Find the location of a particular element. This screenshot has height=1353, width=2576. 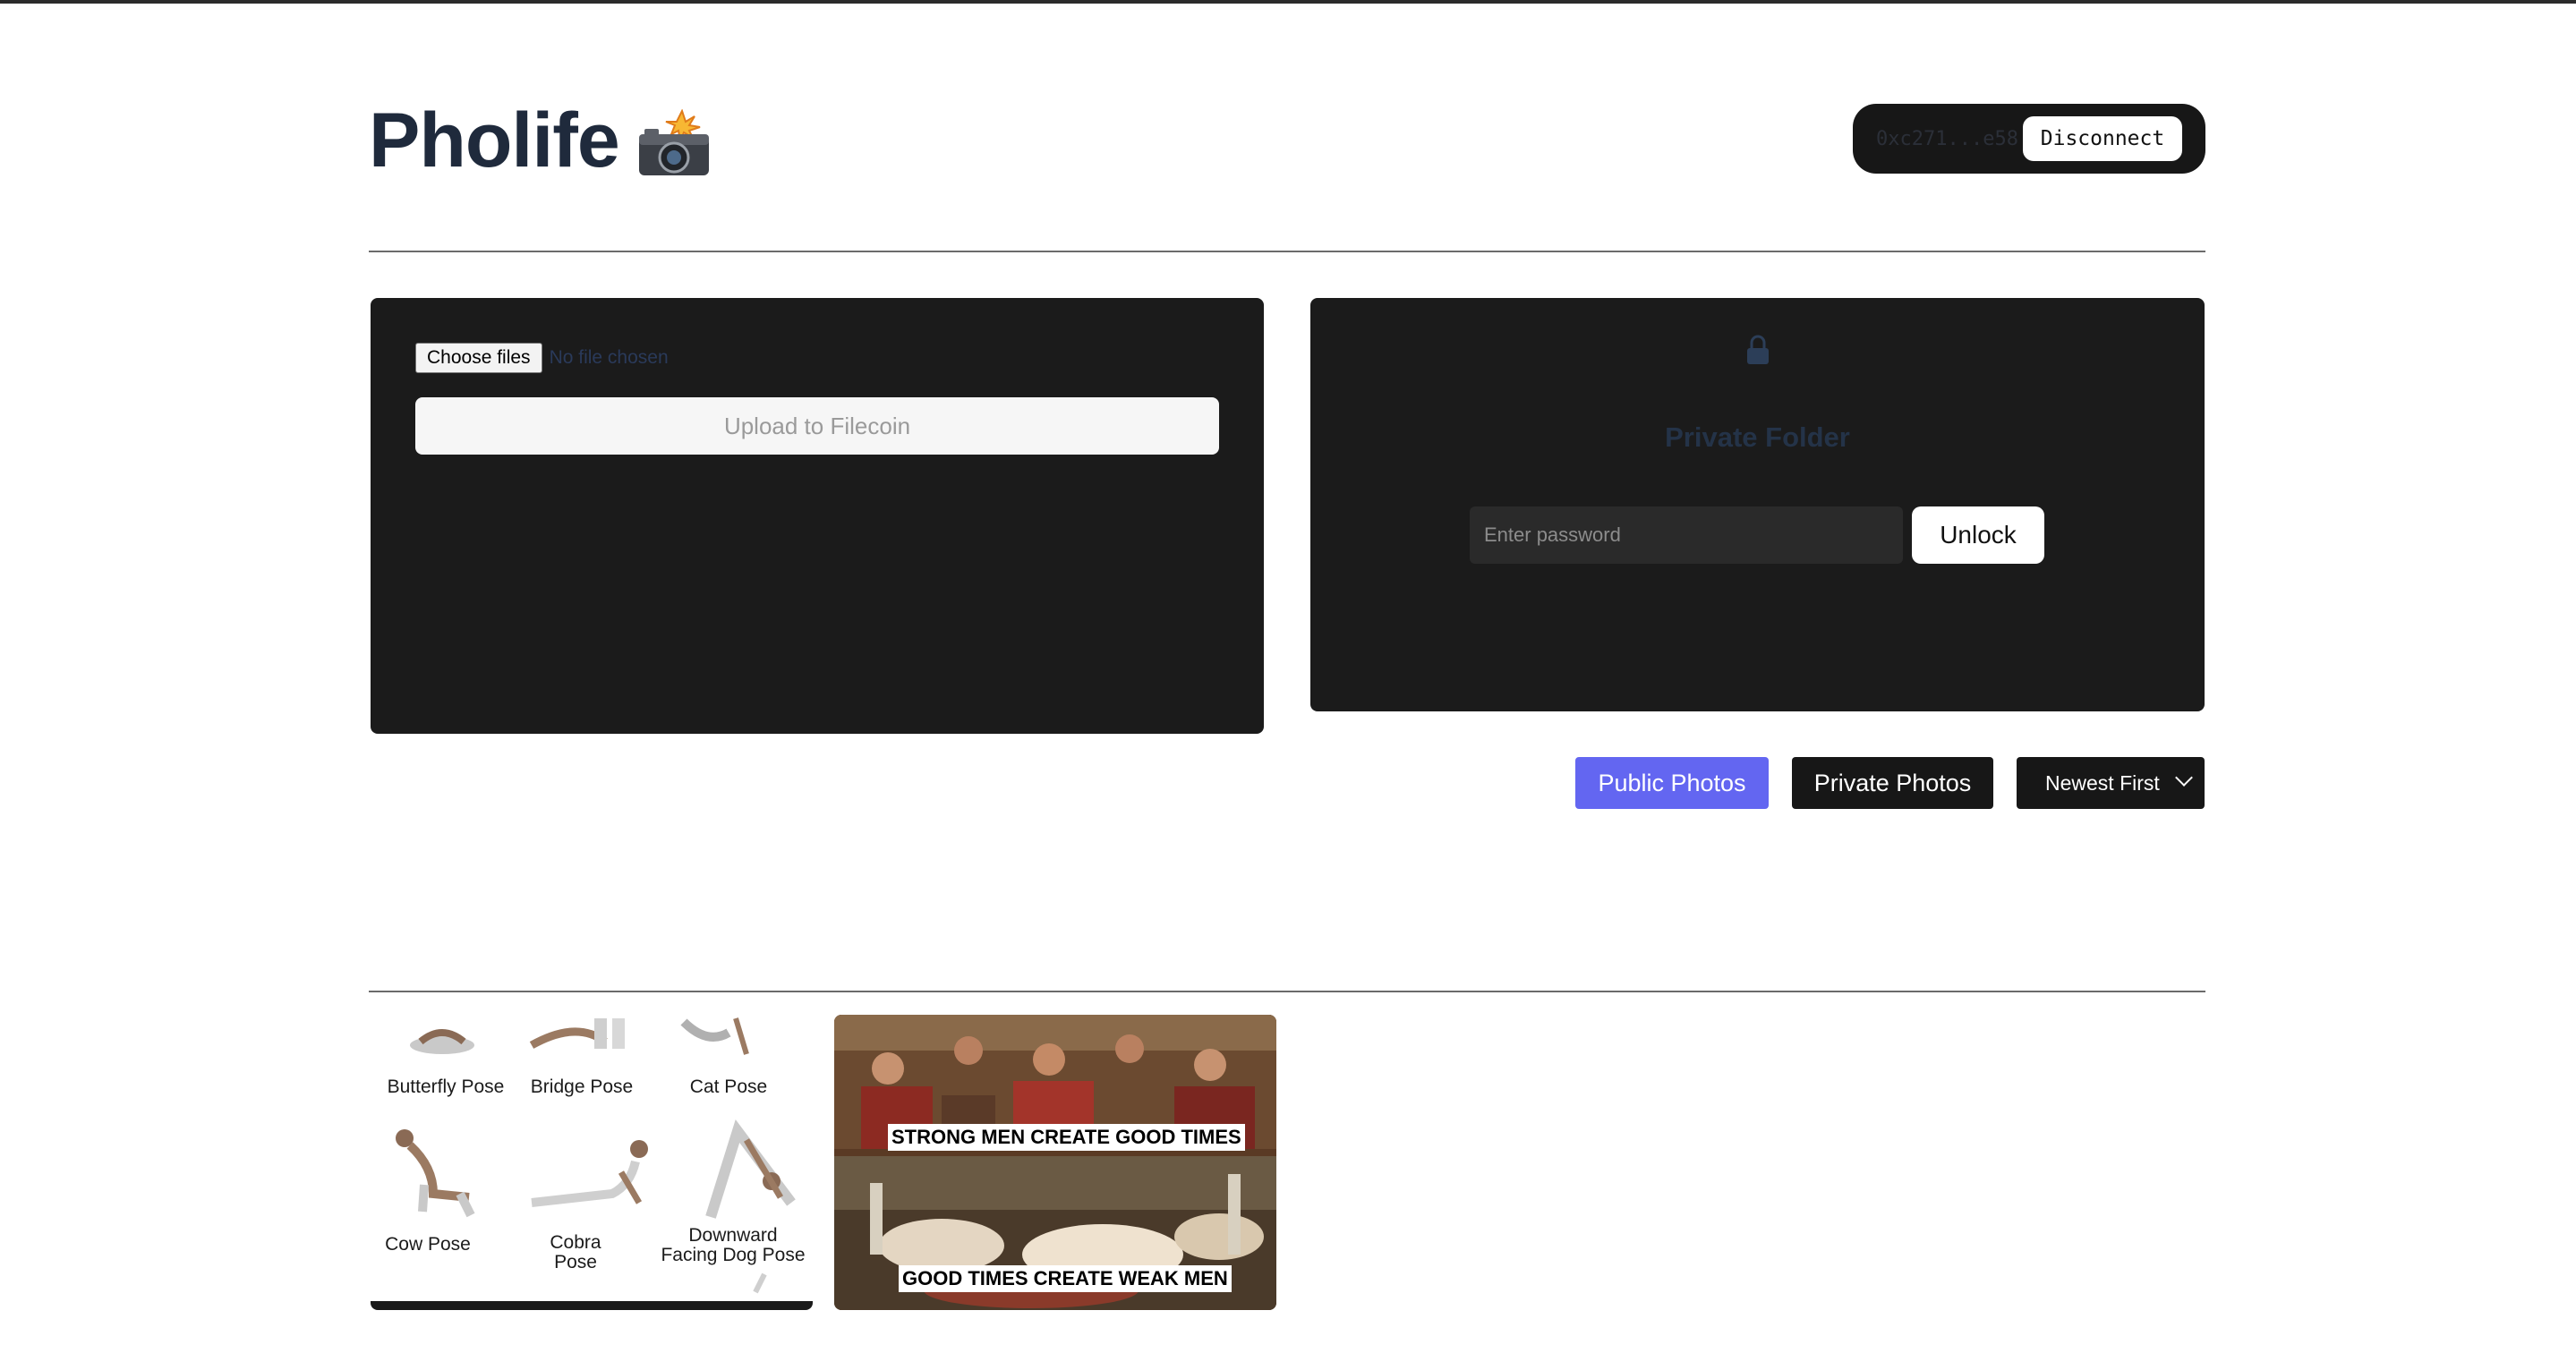

header-divider is located at coordinates (1287, 252).